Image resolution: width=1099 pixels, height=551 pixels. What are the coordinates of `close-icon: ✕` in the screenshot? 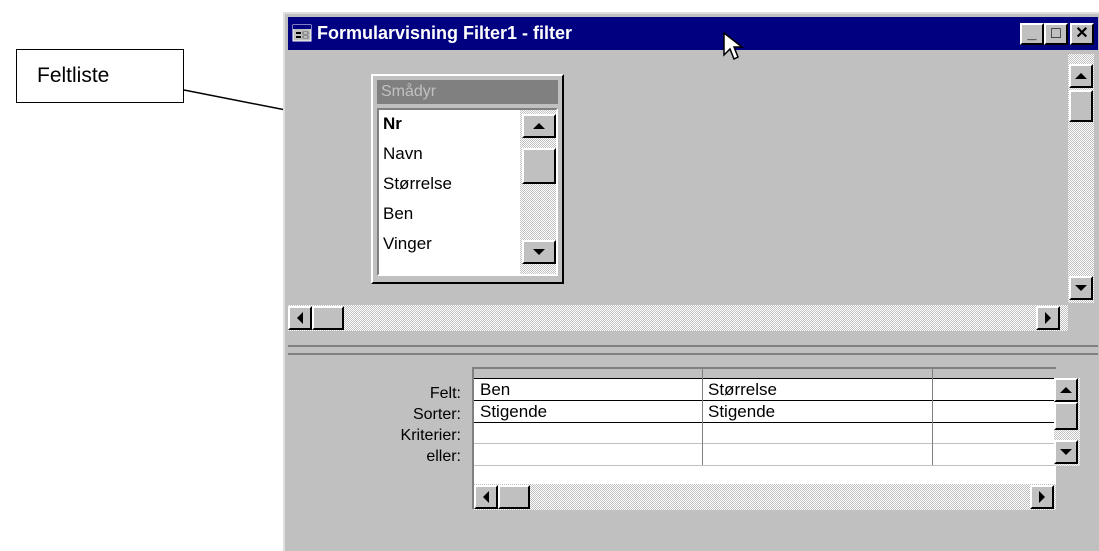 It's located at (1082, 33).